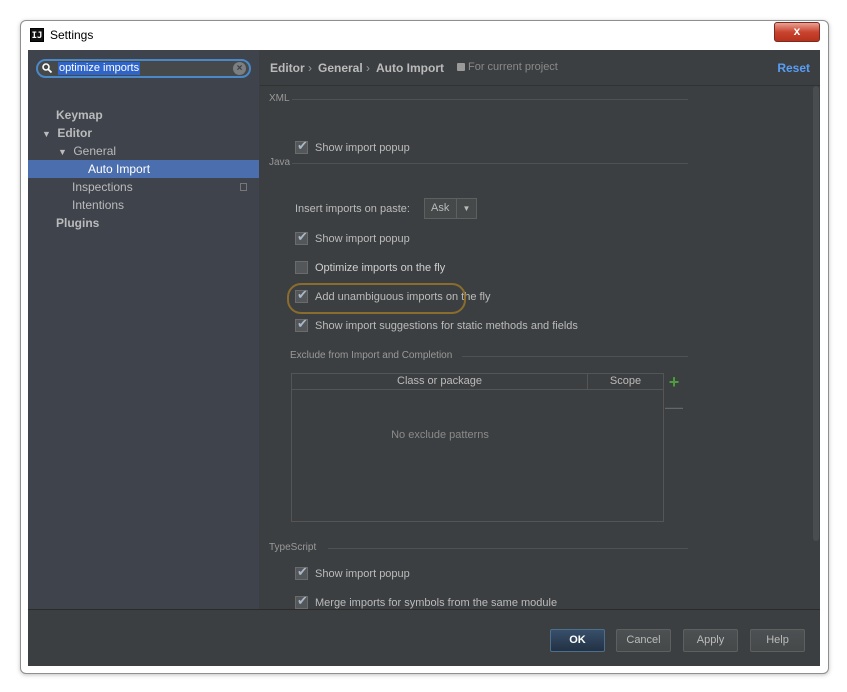 Image resolution: width=847 pixels, height=692 pixels. Describe the element at coordinates (793, 68) in the screenshot. I see `reset-link: Reset` at that location.